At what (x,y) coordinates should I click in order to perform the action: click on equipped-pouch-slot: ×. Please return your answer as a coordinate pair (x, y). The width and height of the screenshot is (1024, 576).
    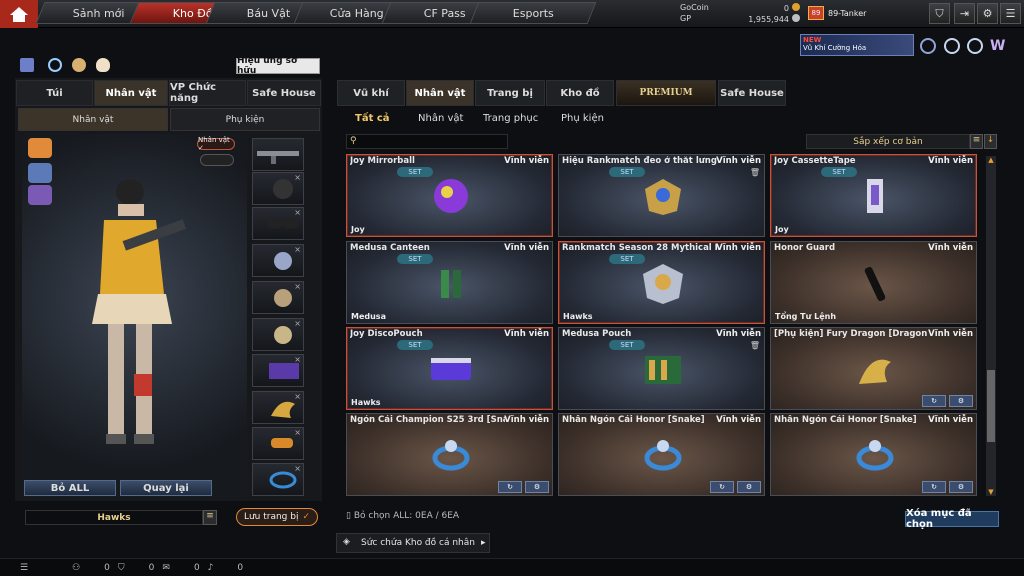
    Looking at the image, I should click on (278, 370).